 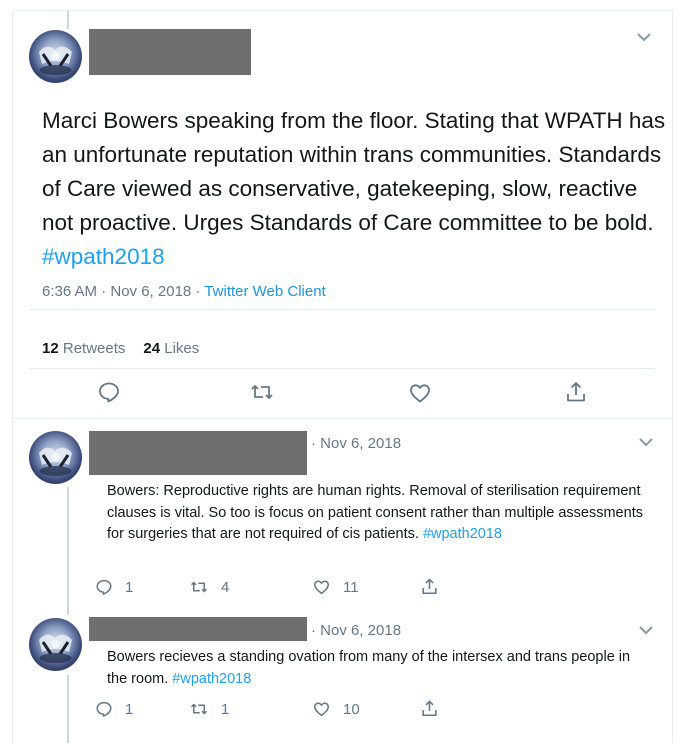 I want to click on like-count: 11, so click(x=351, y=587).